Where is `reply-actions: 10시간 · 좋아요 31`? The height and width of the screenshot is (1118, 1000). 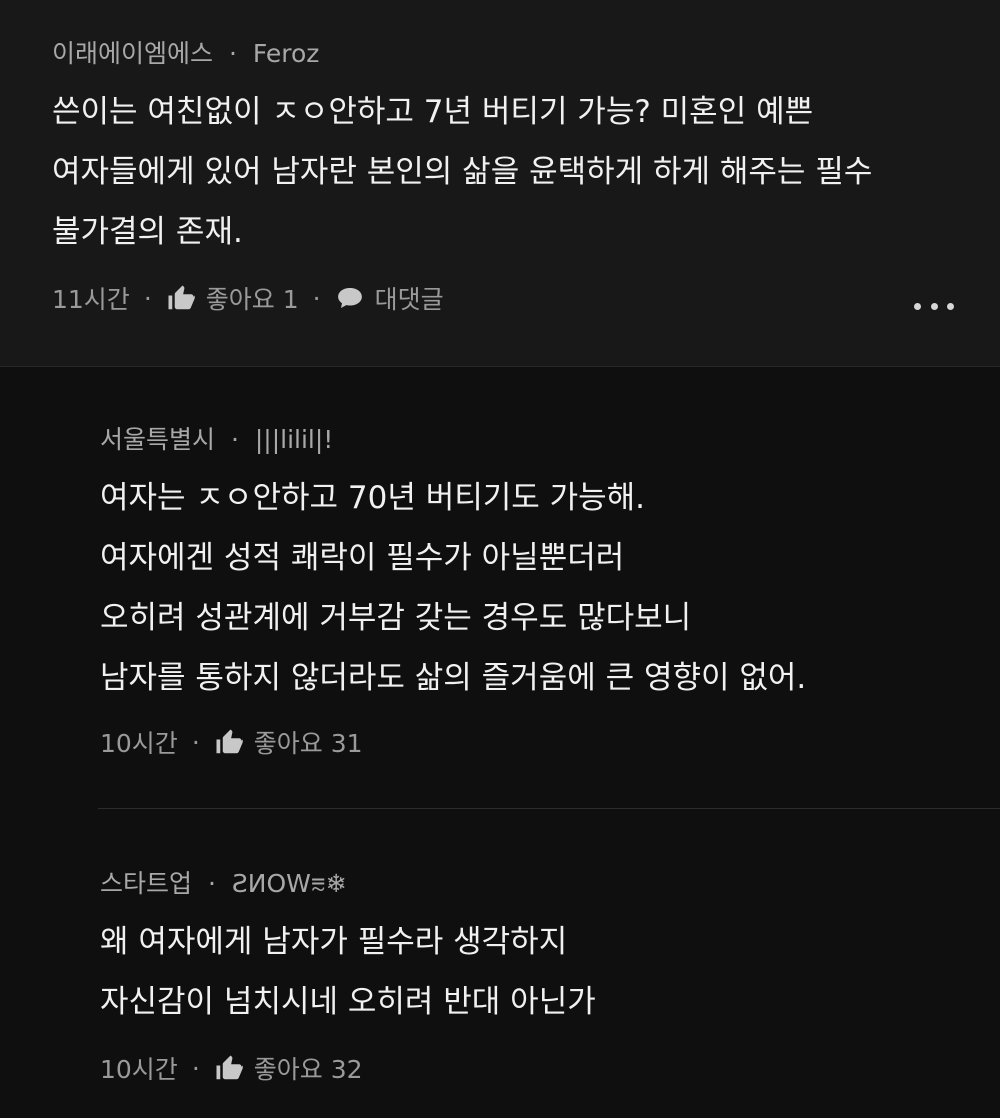
reply-actions: 10시간 · 좋아요 31 is located at coordinates (231, 742).